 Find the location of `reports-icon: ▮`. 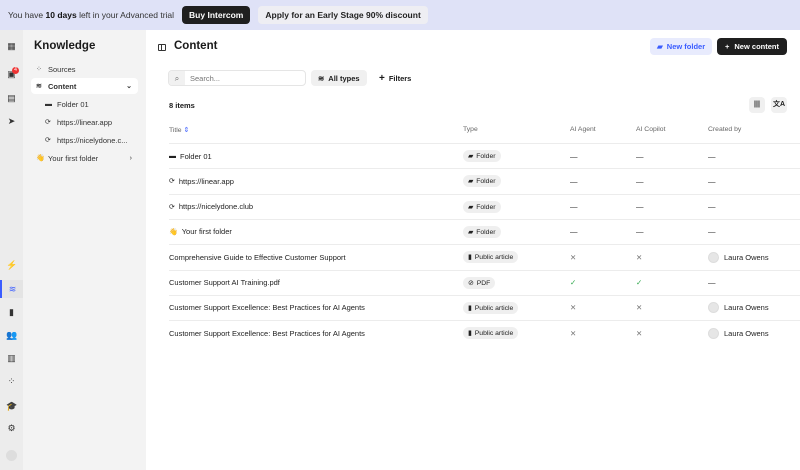

reports-icon: ▮ is located at coordinates (11, 312).